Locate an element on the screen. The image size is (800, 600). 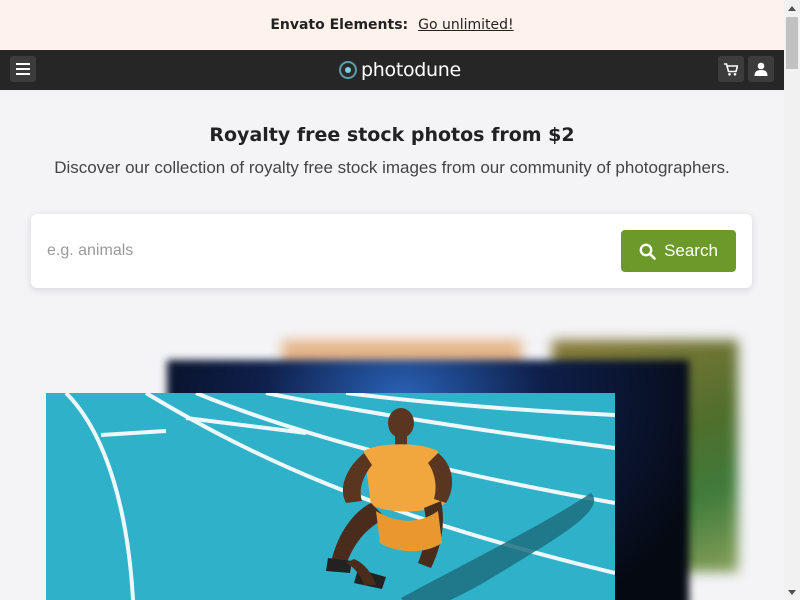
scrollbar is located at coordinates (792, 300).